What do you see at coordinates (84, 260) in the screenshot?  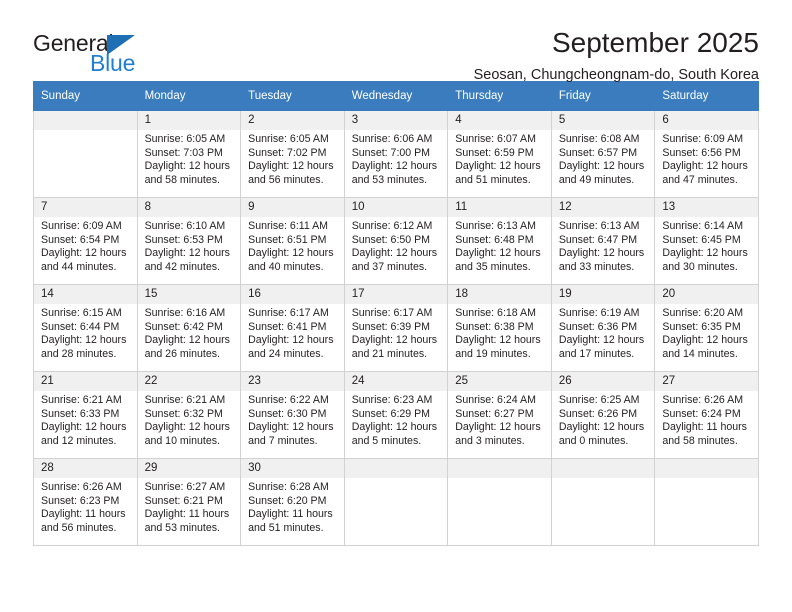 I see `daylight-text: Daylight: 12 hours and 44 minutes.` at bounding box center [84, 260].